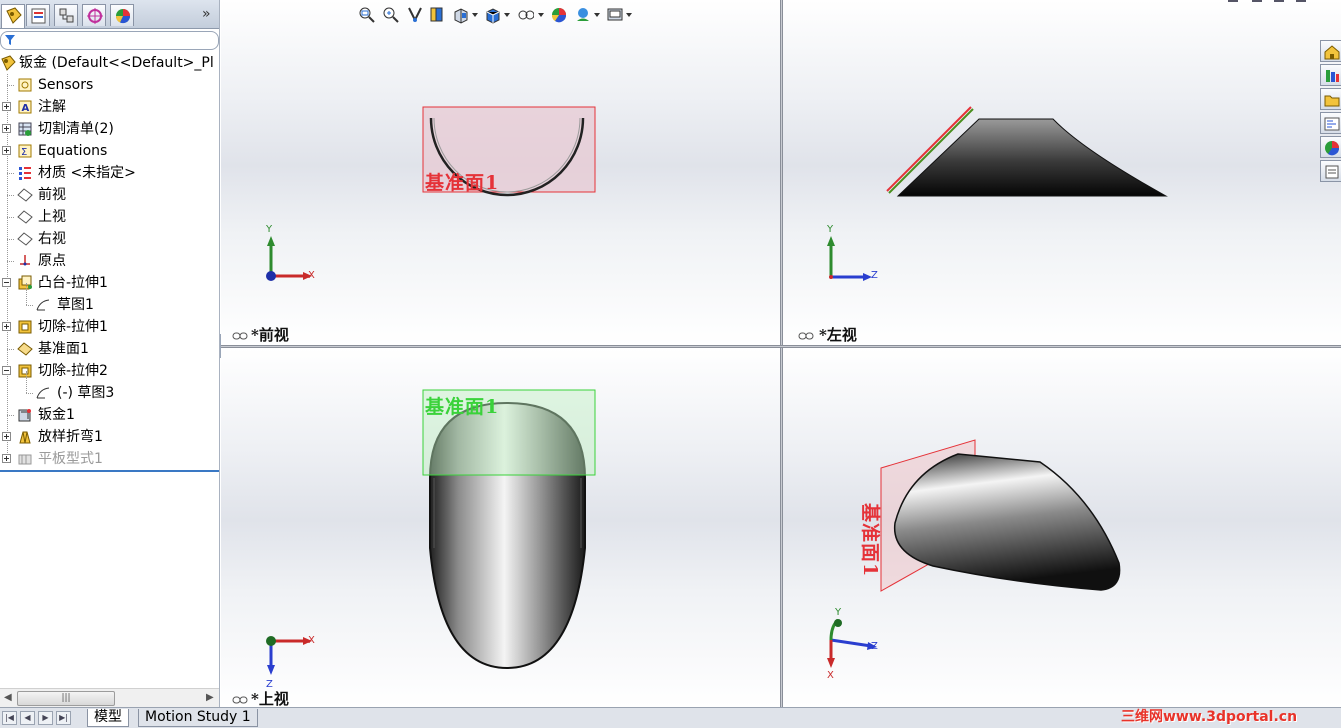 The image size is (1341, 728). What do you see at coordinates (9, 718) in the screenshot?
I see `first-tab-icon: |◀` at bounding box center [9, 718].